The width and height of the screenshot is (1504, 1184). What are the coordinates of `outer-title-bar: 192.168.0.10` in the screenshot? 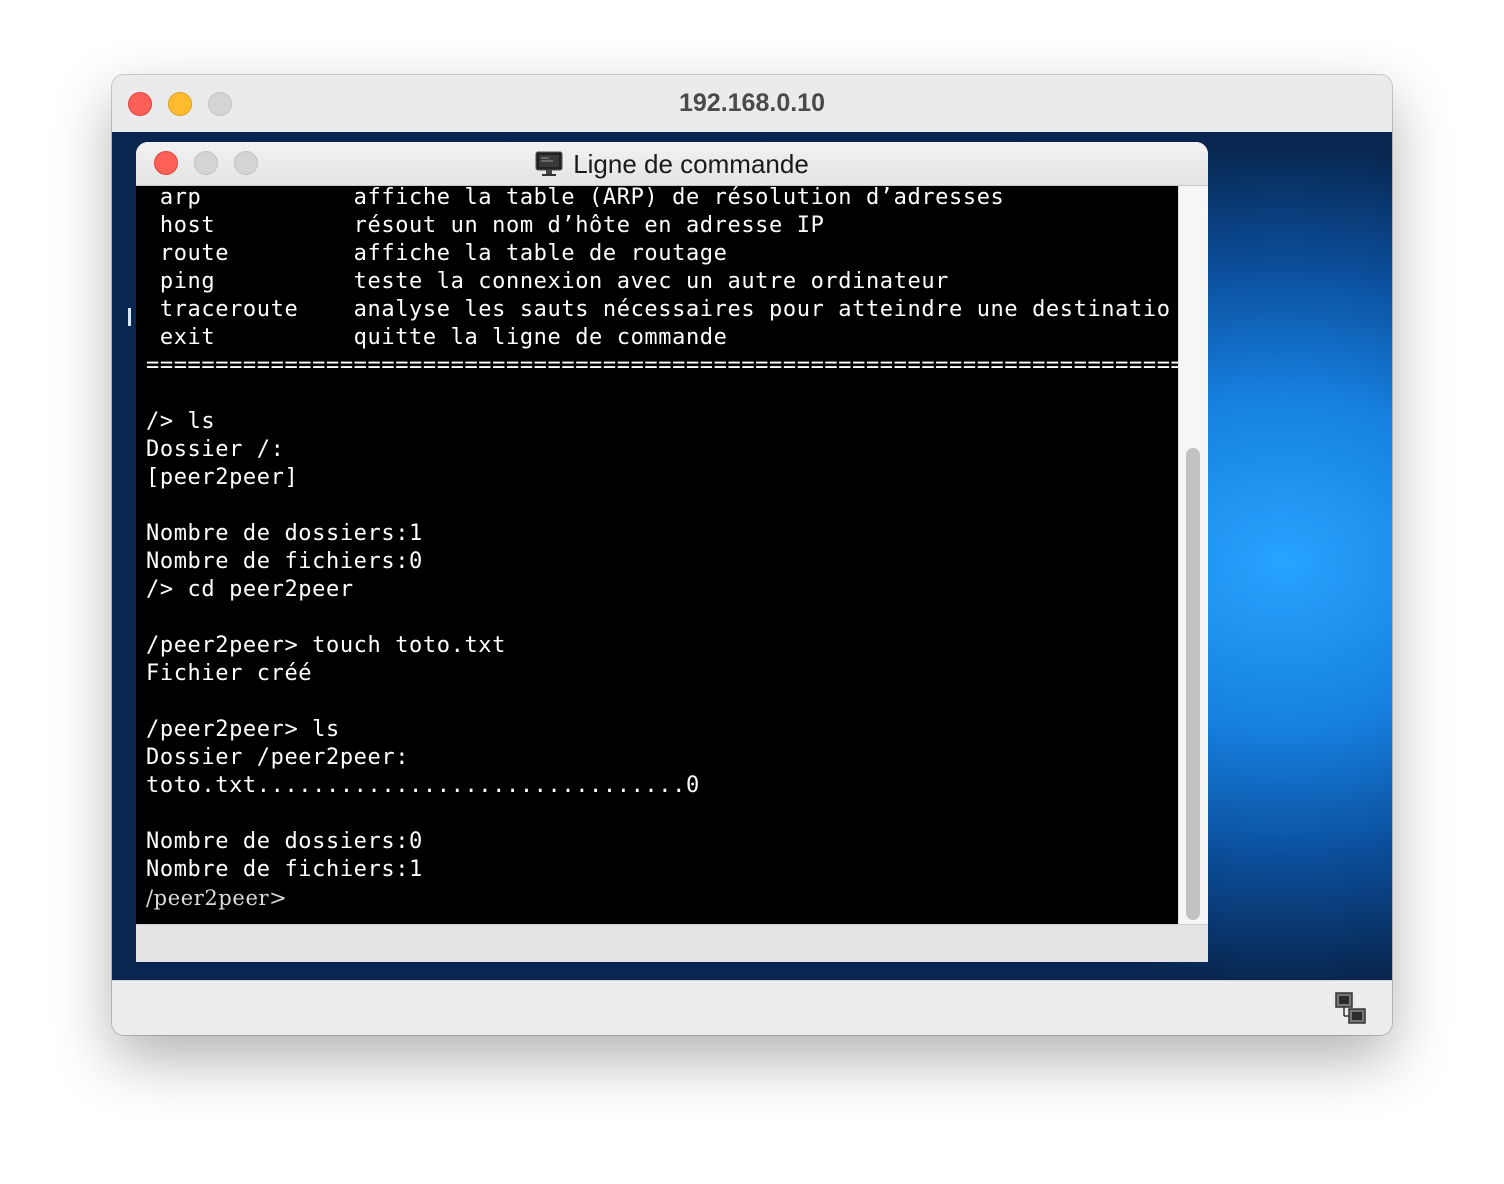 It's located at (752, 104).